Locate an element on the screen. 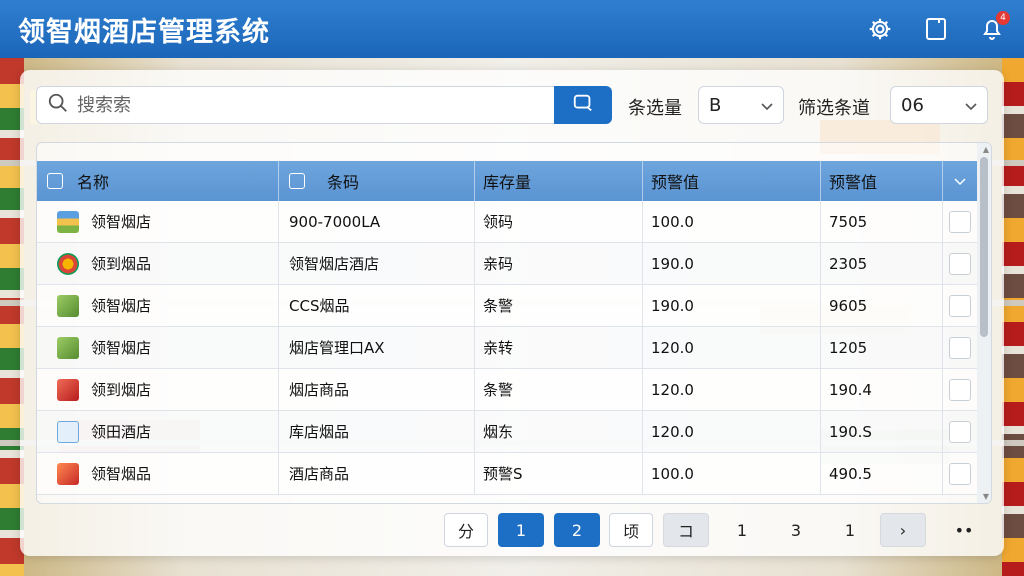 The image size is (1024, 576). table-header: 名称 条码 库存量 预警值 预警值 is located at coordinates (507, 181).